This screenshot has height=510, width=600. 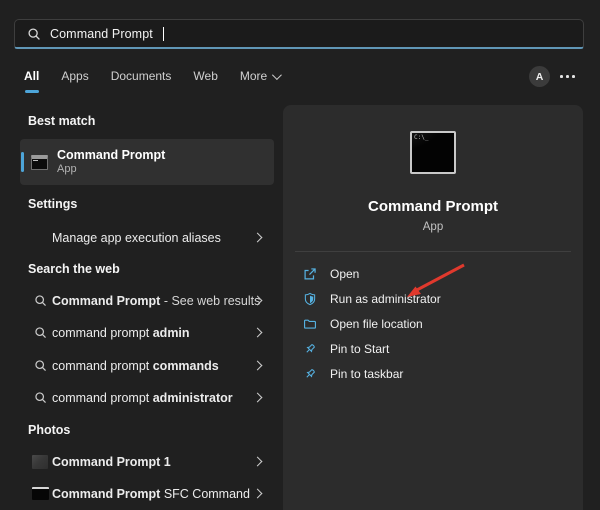 What do you see at coordinates (299, 34) in the screenshot?
I see `search-input: Command Prompt` at bounding box center [299, 34].